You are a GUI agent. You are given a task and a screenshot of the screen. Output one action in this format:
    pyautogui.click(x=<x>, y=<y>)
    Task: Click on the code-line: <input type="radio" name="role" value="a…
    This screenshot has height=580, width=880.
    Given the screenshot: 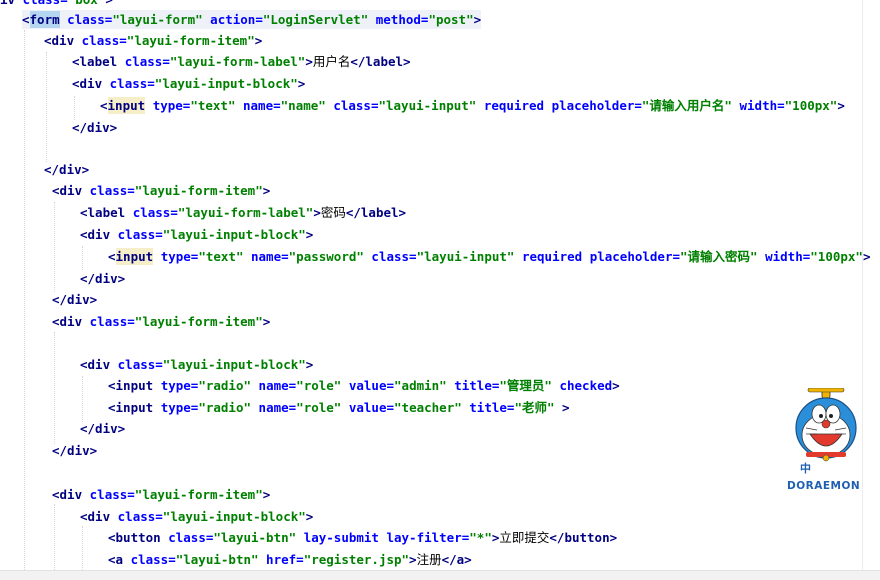 What is the action you would take?
    pyautogui.click(x=364, y=385)
    